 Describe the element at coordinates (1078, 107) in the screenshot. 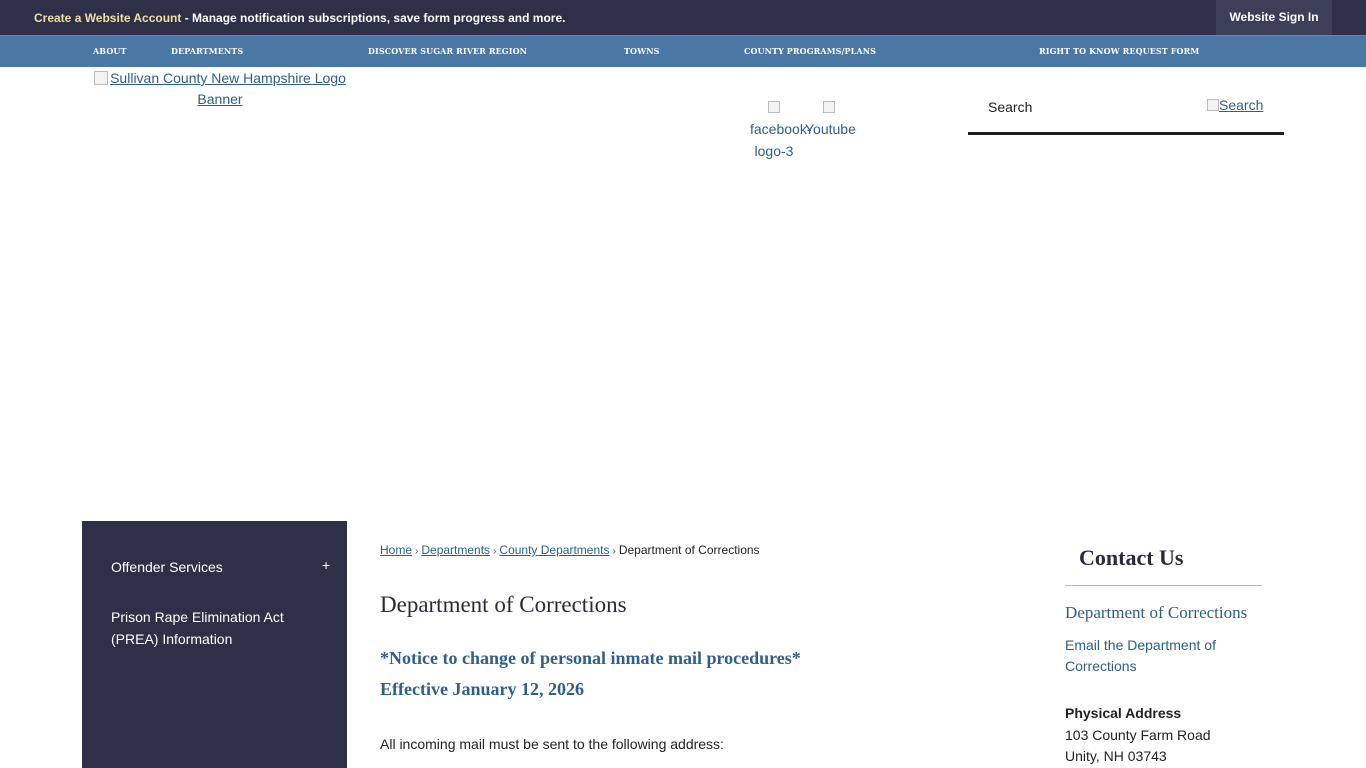

I see `search-input` at that location.